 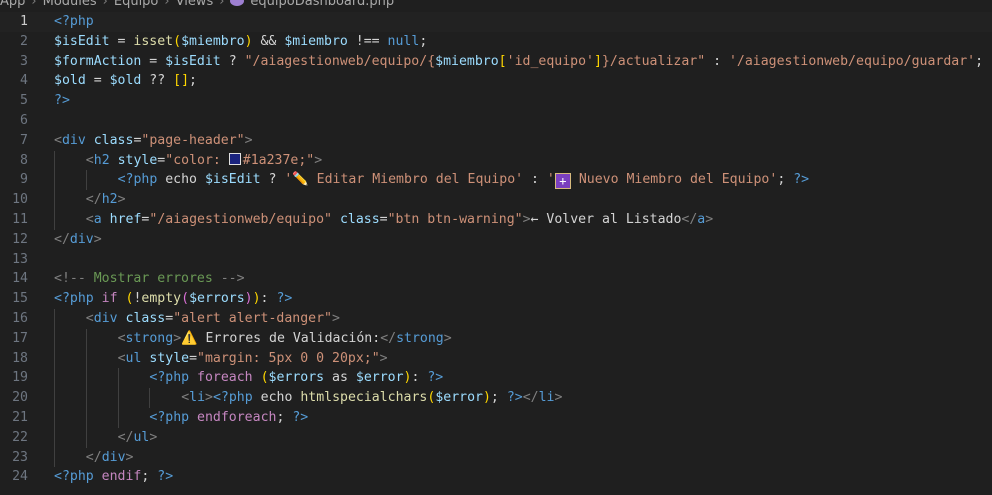 I want to click on code-line: 18 <ul style="margin: 5px 0 0 20px;">, so click(x=496, y=358).